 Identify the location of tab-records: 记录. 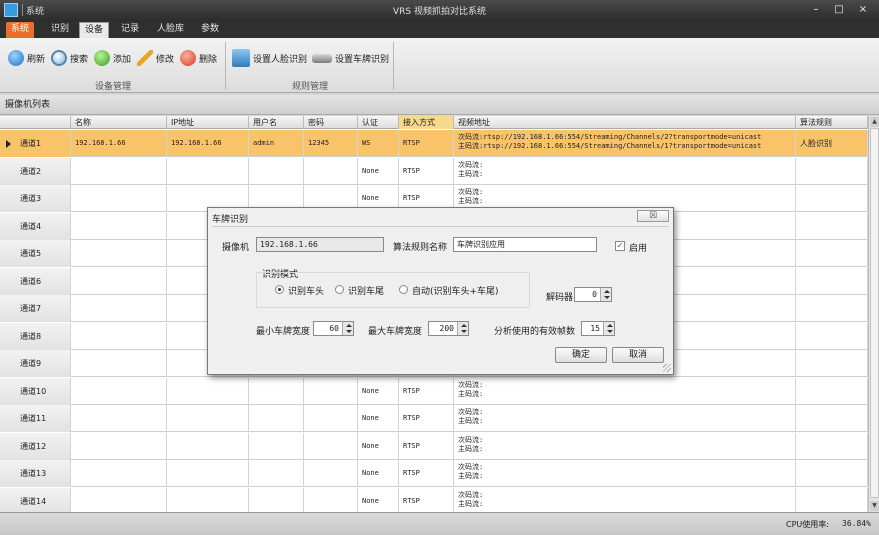
(130, 30).